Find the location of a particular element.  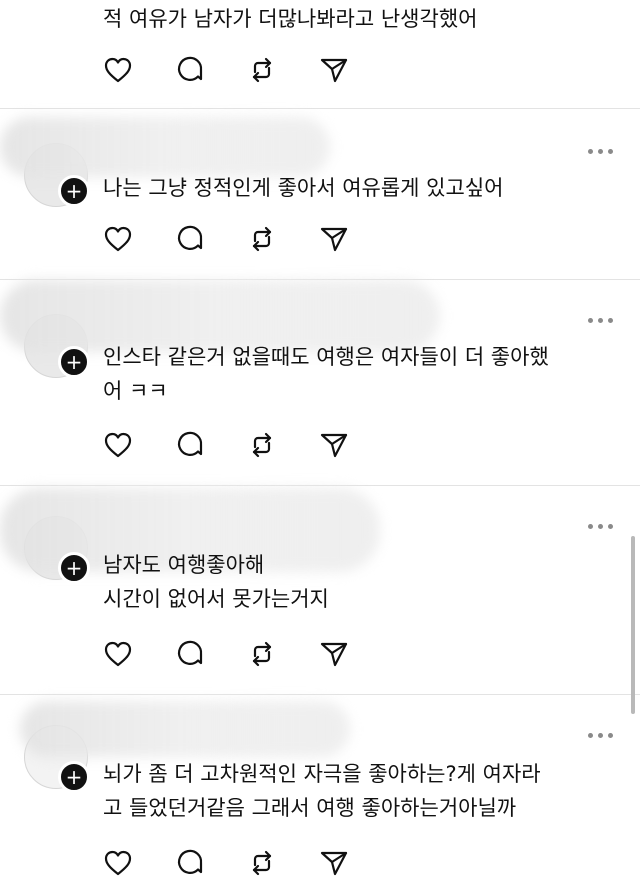

post-text: 적 여유가 남자가 더많나봐라고 난생각했어 is located at coordinates (290, 19).